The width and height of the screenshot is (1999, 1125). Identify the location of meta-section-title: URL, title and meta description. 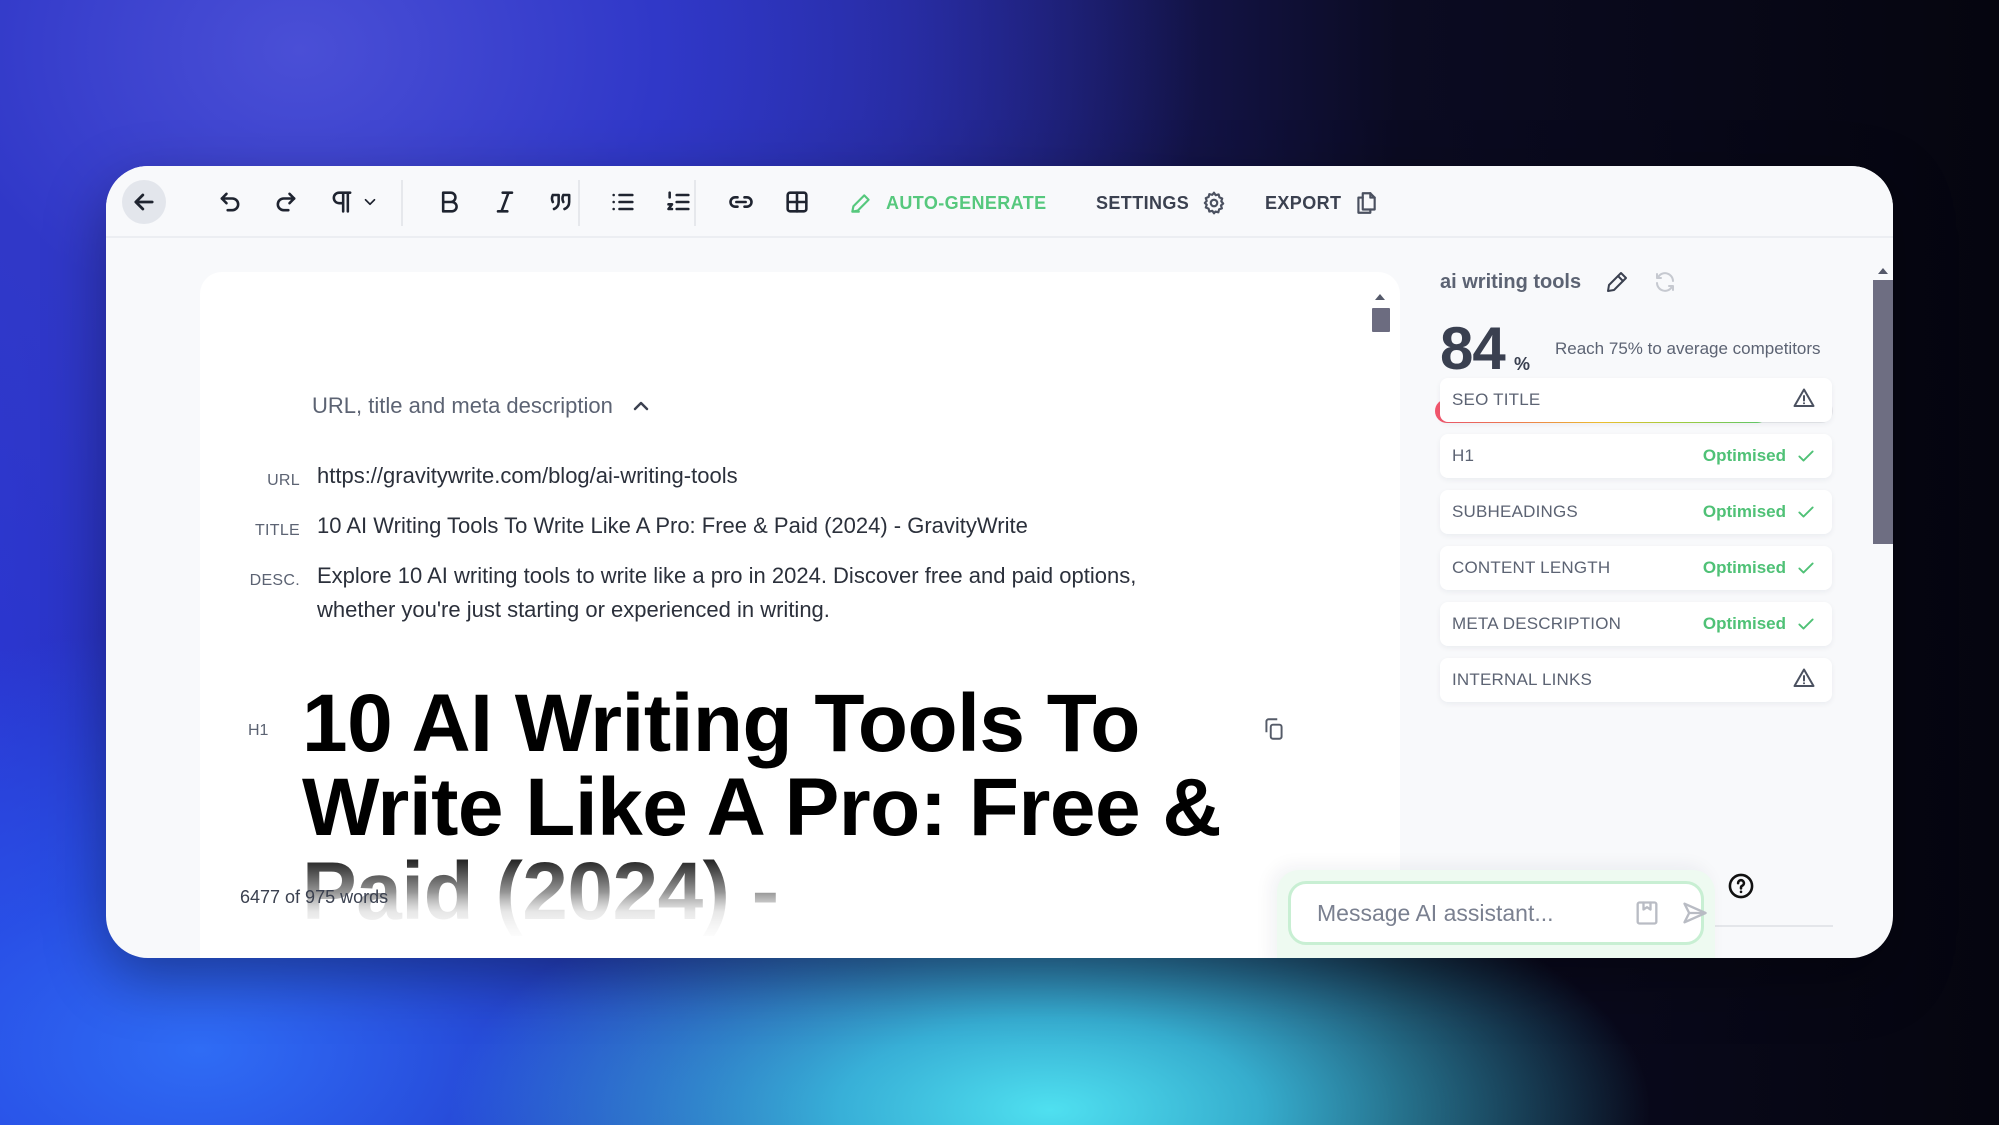
(462, 405).